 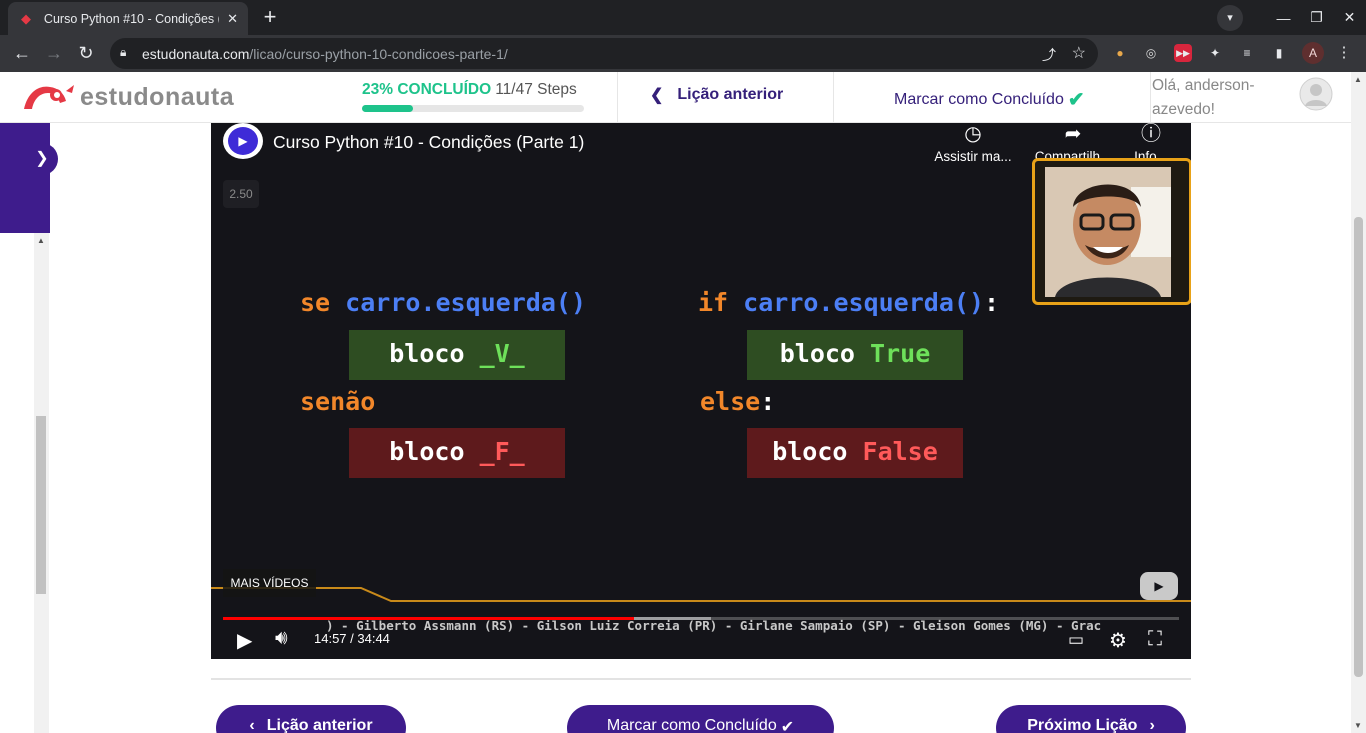 I want to click on more-videos-button: MAIS VÍDEOS, so click(x=269, y=583).